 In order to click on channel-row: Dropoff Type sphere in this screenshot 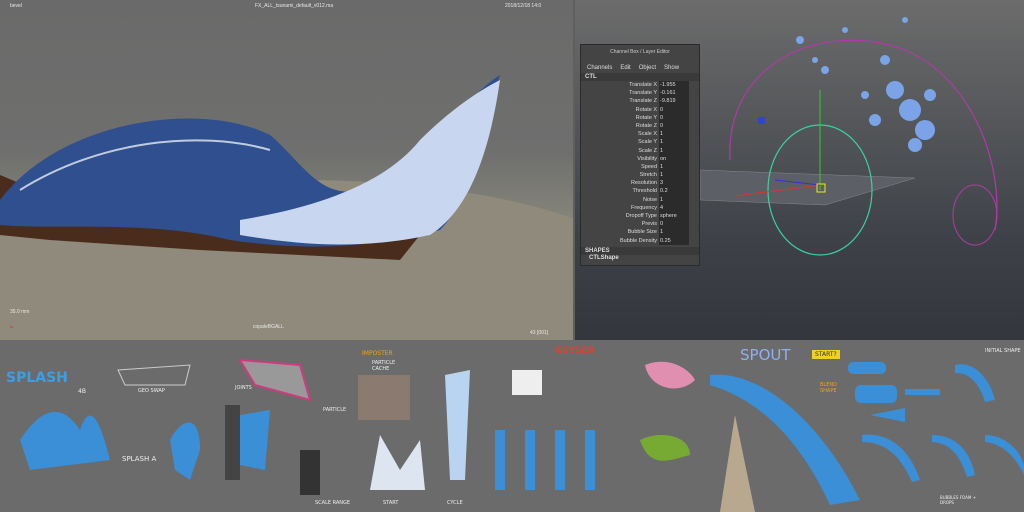, I will do `click(640, 216)`.